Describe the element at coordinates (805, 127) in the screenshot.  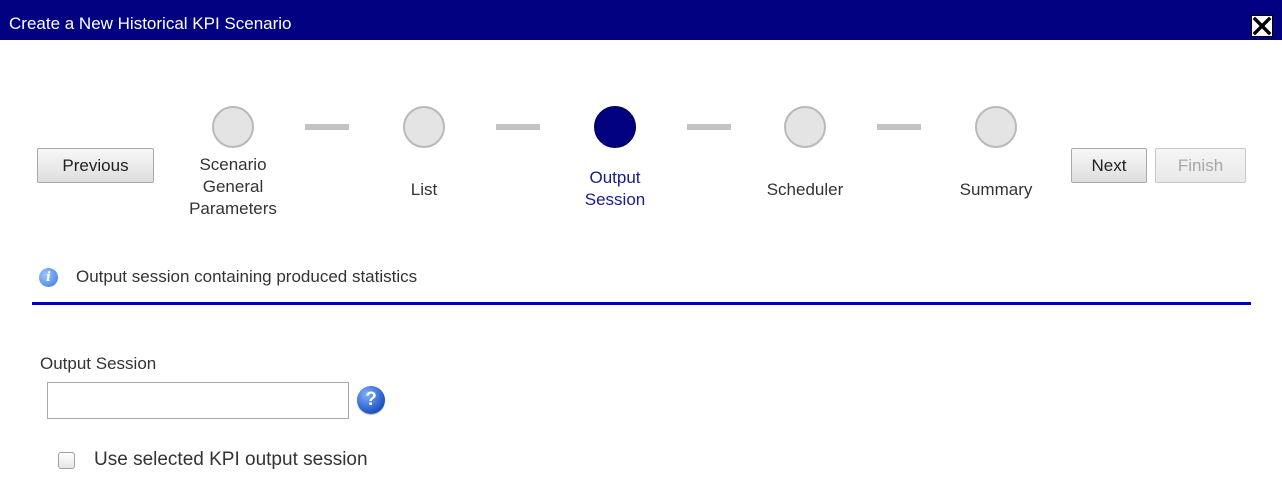
I see `step-circle-scheduler` at that location.